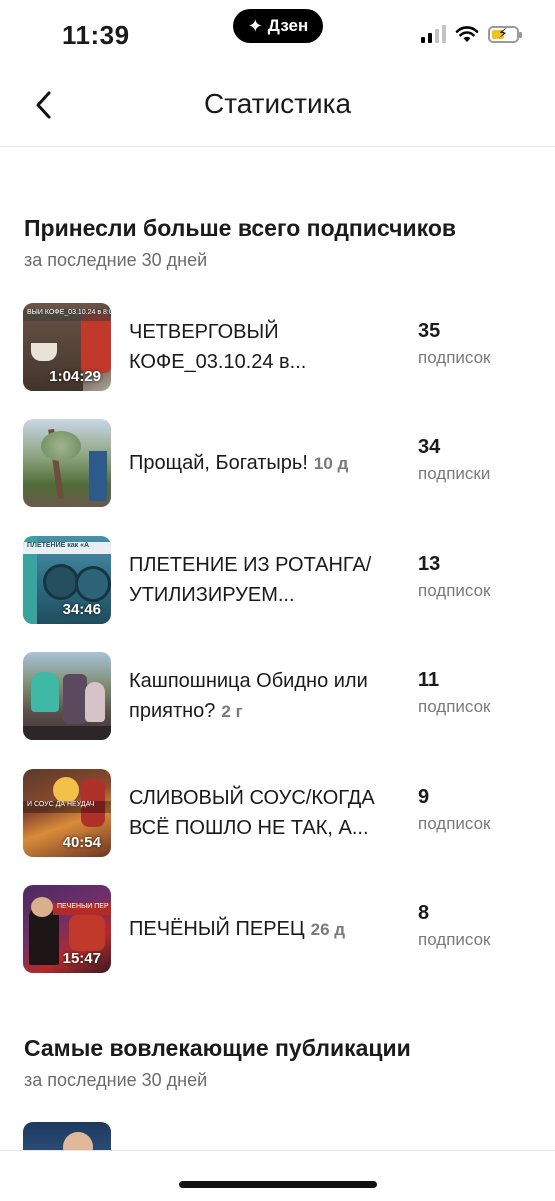 The width and height of the screenshot is (555, 1201). Describe the element at coordinates (424, 797) in the screenshot. I see `subscriber-count: 9` at that location.